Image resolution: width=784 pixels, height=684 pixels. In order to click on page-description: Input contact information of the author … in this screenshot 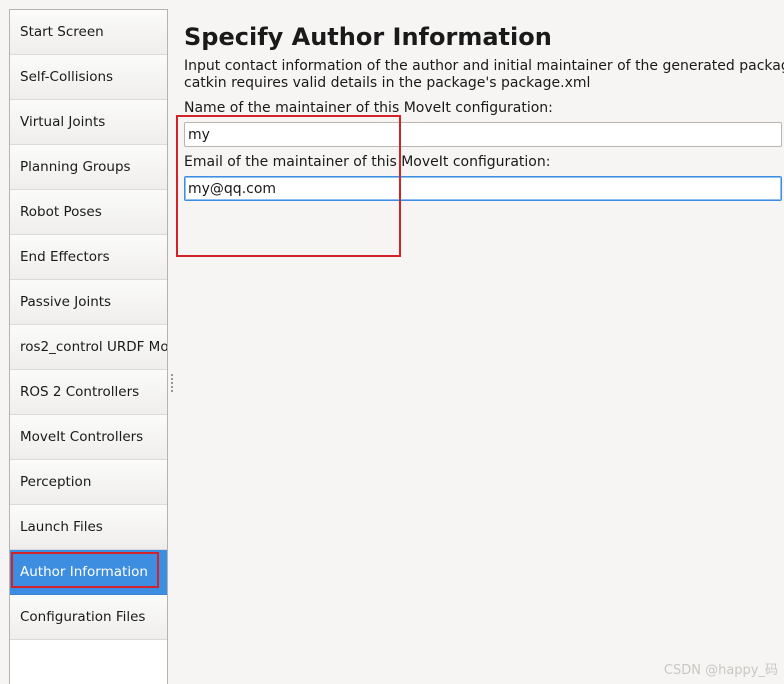, I will do `click(484, 75)`.